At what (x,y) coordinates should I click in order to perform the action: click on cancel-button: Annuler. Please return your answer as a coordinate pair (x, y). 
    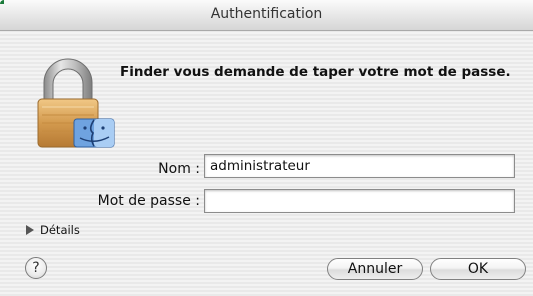
    Looking at the image, I should click on (375, 269).